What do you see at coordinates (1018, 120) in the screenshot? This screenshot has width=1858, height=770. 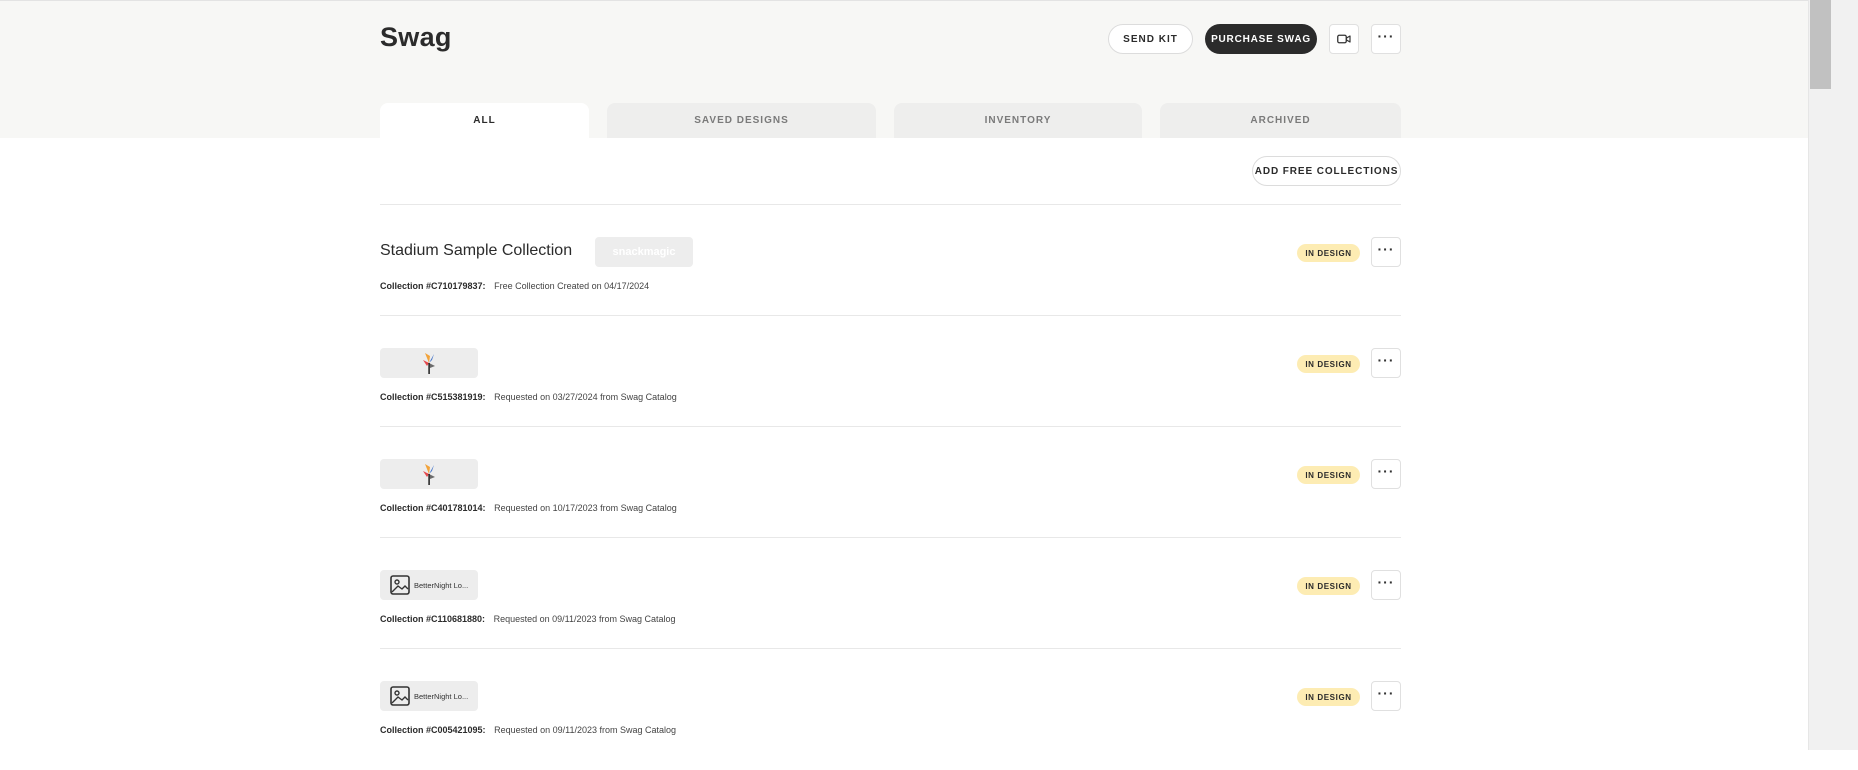 I see `tab-inventory: INVENTORY` at bounding box center [1018, 120].